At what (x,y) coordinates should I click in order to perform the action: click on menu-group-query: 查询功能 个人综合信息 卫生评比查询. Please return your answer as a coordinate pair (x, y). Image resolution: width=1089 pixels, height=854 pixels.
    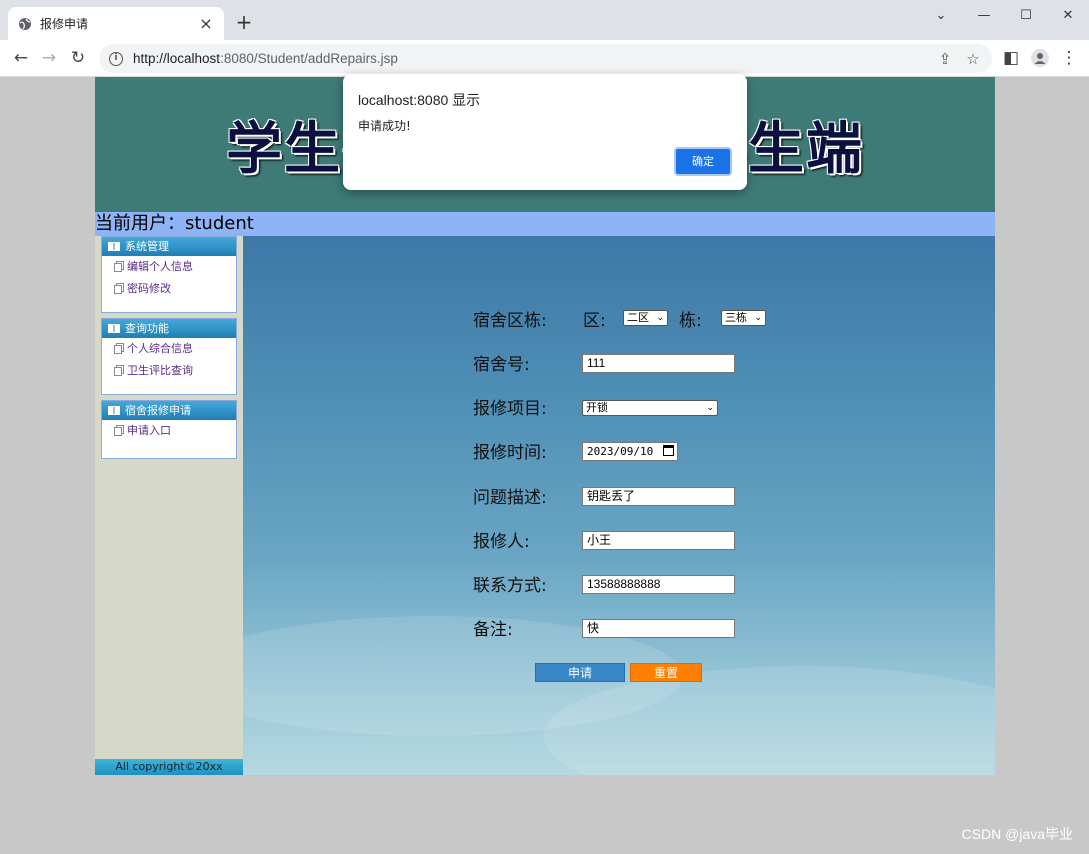
    Looking at the image, I should click on (169, 356).